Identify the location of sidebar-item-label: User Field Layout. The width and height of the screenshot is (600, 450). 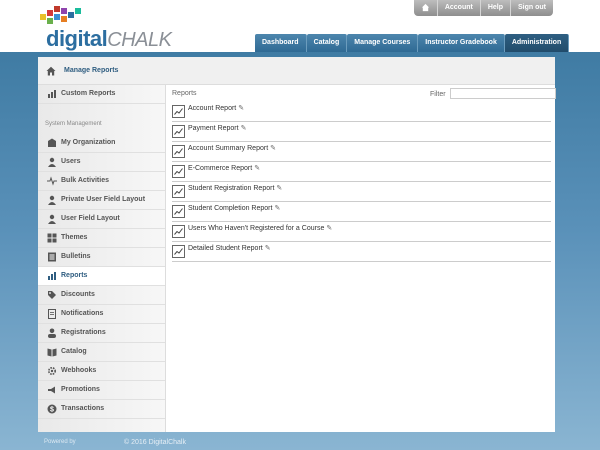
(90, 218).